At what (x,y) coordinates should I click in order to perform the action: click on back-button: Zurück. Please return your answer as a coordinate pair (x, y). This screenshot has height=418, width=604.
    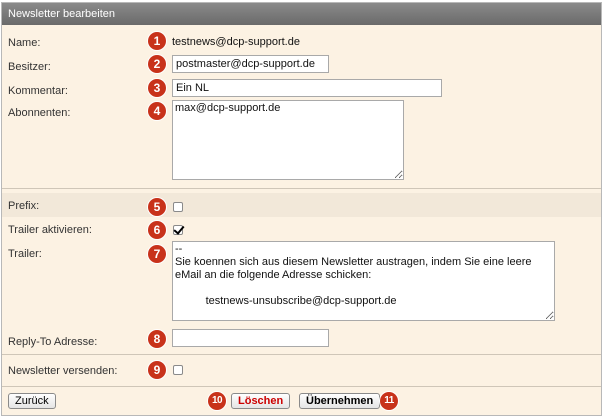
    Looking at the image, I should click on (32, 401).